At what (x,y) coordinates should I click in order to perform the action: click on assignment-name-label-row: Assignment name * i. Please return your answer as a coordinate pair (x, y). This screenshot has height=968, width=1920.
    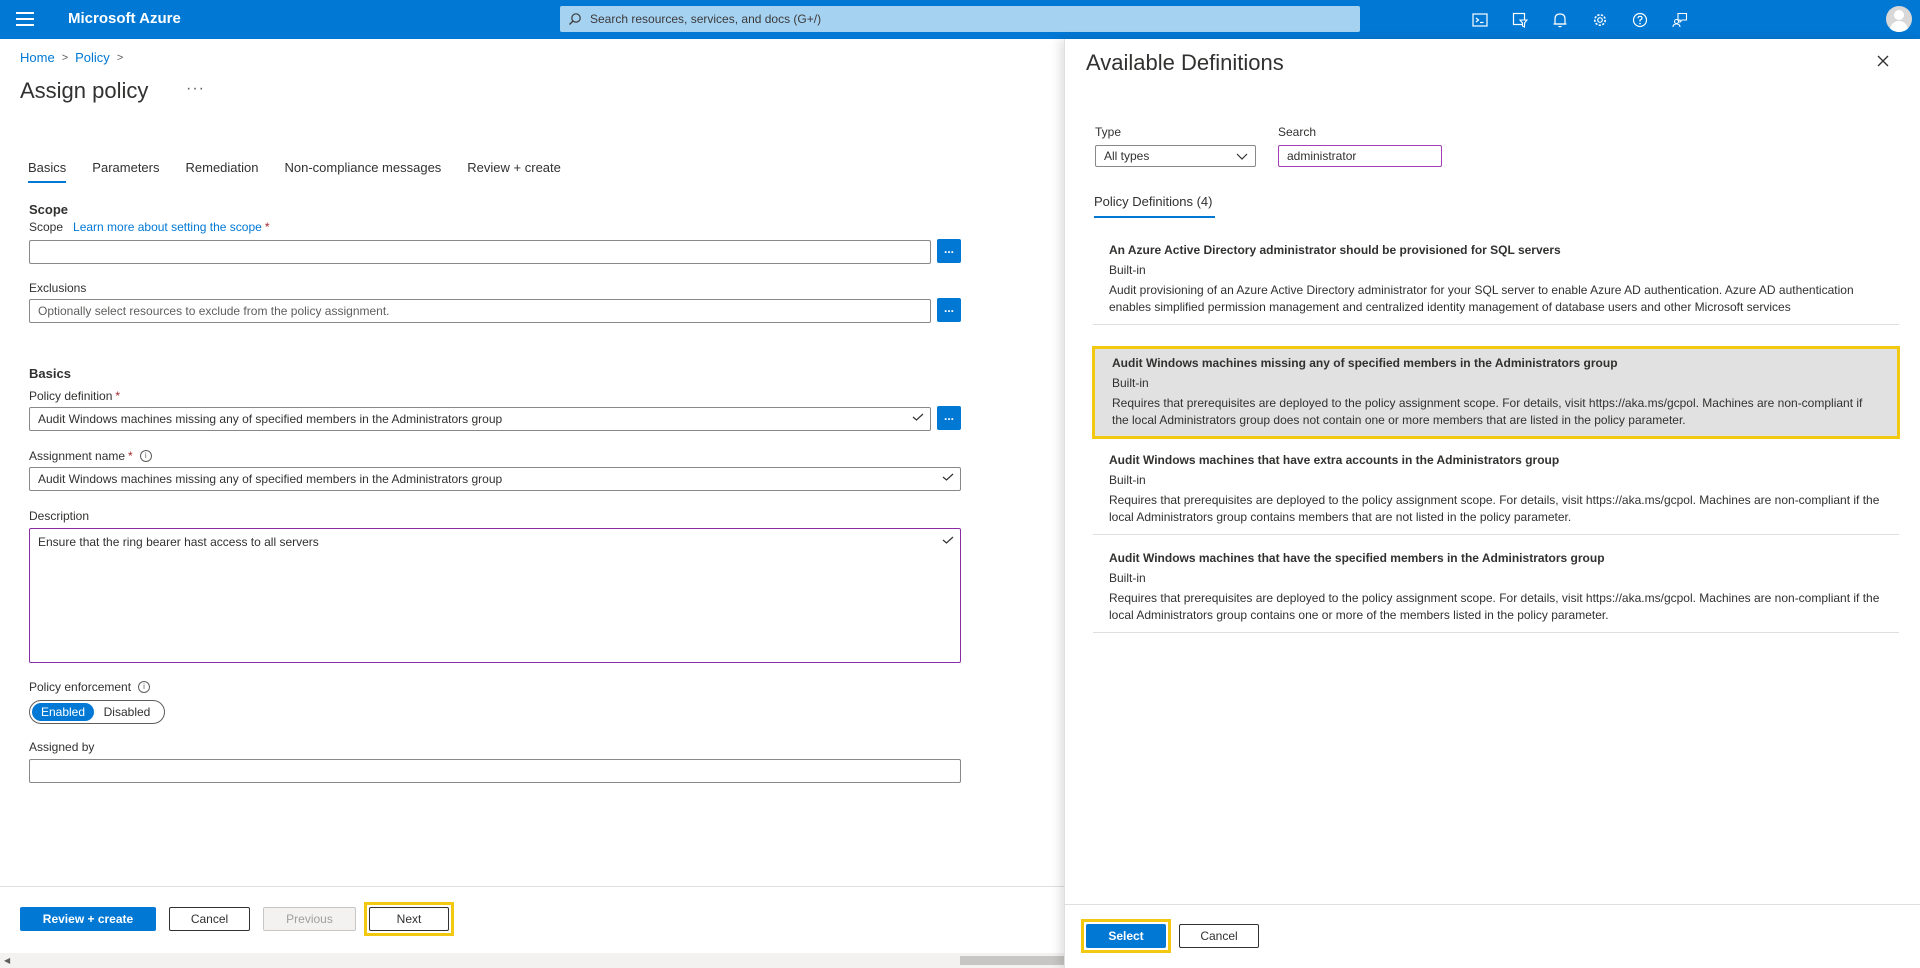
    Looking at the image, I should click on (90, 456).